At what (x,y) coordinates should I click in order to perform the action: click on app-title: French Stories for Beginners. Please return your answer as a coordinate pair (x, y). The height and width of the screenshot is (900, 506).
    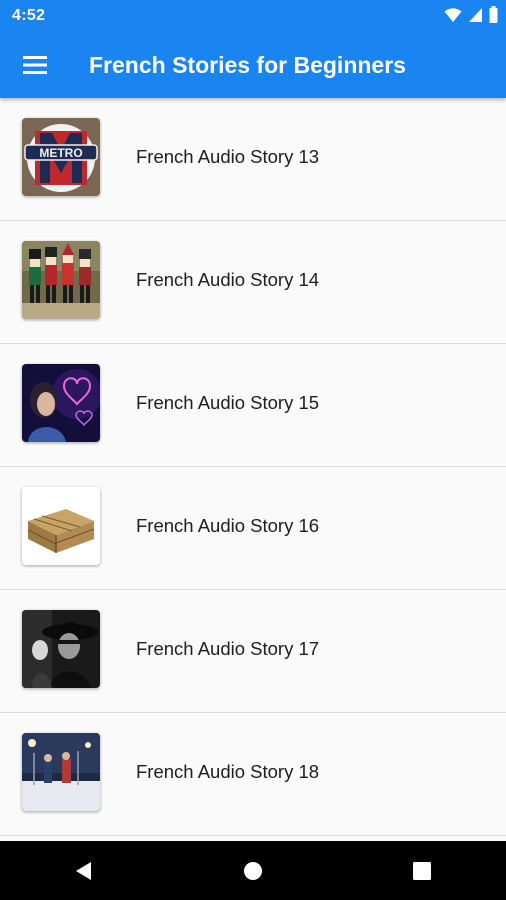
    Looking at the image, I should click on (247, 65).